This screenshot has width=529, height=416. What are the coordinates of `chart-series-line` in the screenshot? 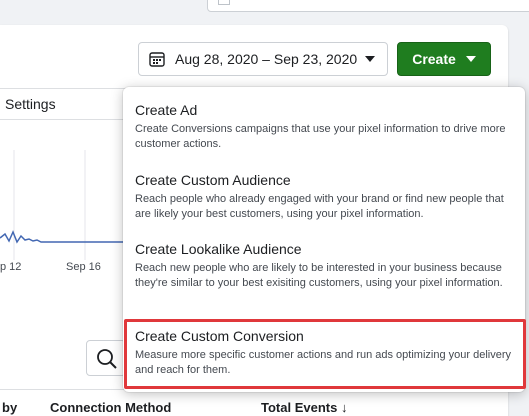 It's located at (62, 237).